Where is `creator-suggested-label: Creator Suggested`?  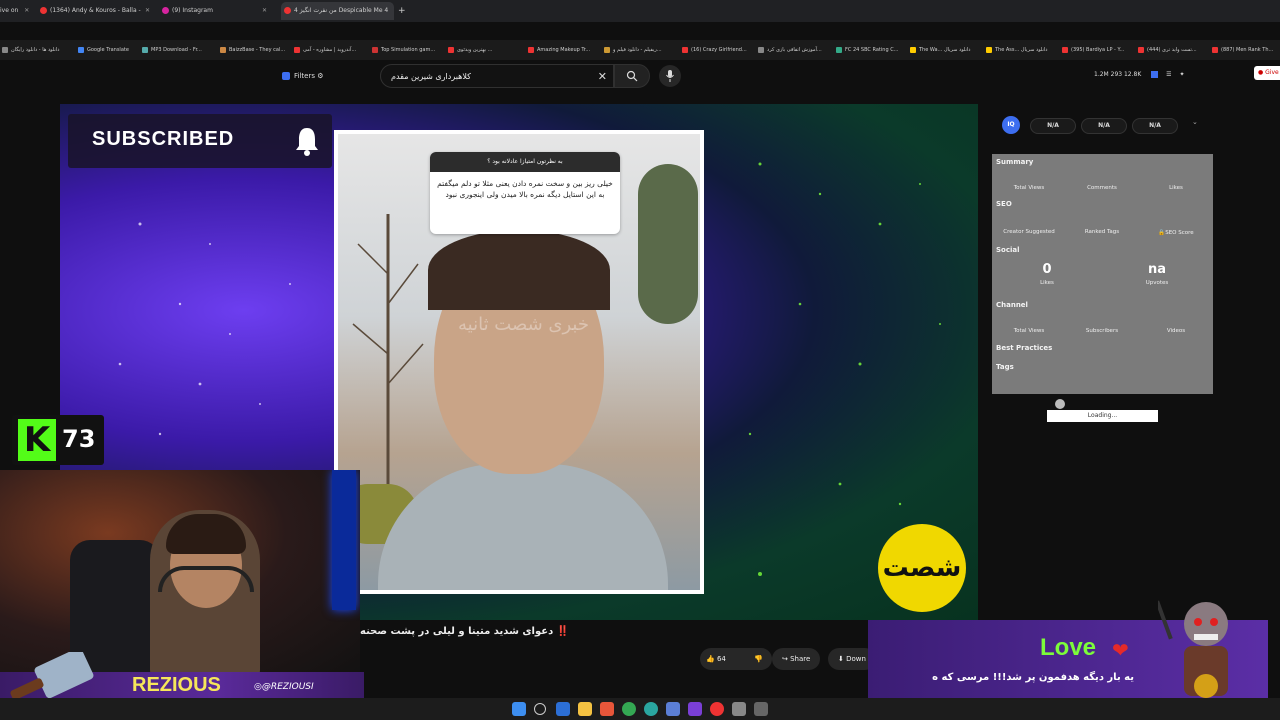
creator-suggested-label: Creator Suggested is located at coordinates (1029, 232).